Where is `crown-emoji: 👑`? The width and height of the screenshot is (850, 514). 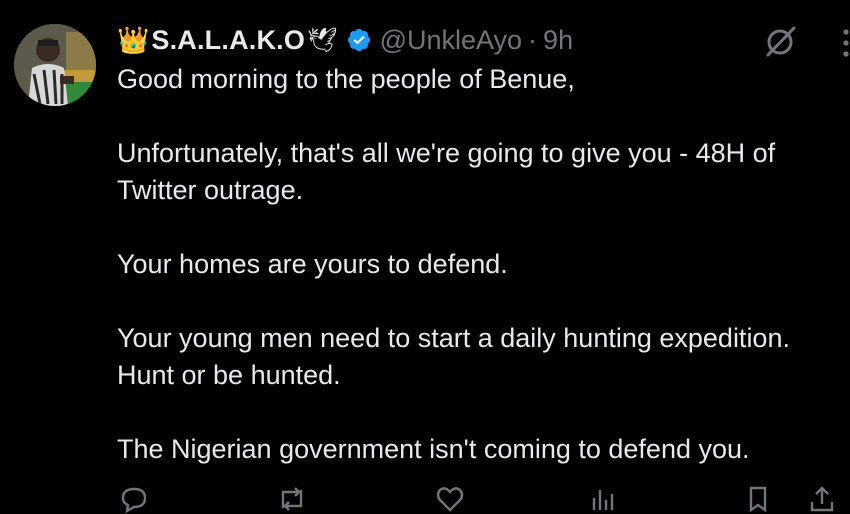
crown-emoji: 👑 is located at coordinates (133, 40).